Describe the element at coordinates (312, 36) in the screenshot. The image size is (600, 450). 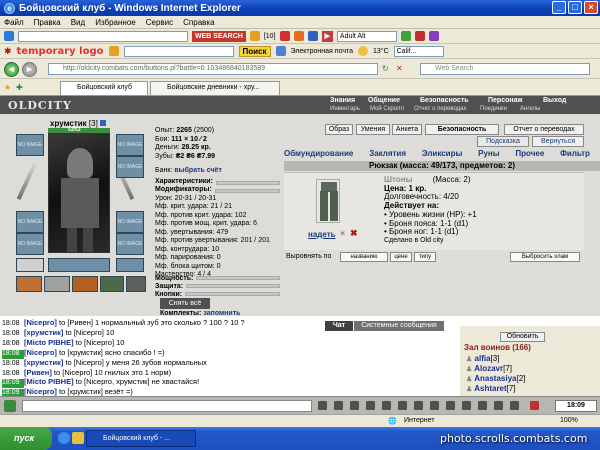
I see `chat-icon` at that location.